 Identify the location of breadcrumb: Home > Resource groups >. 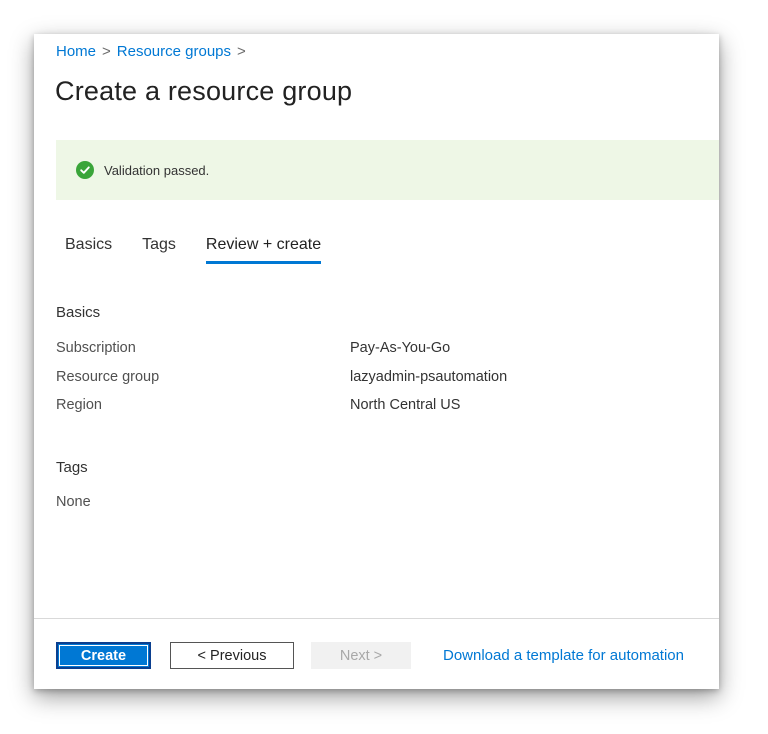
(151, 51).